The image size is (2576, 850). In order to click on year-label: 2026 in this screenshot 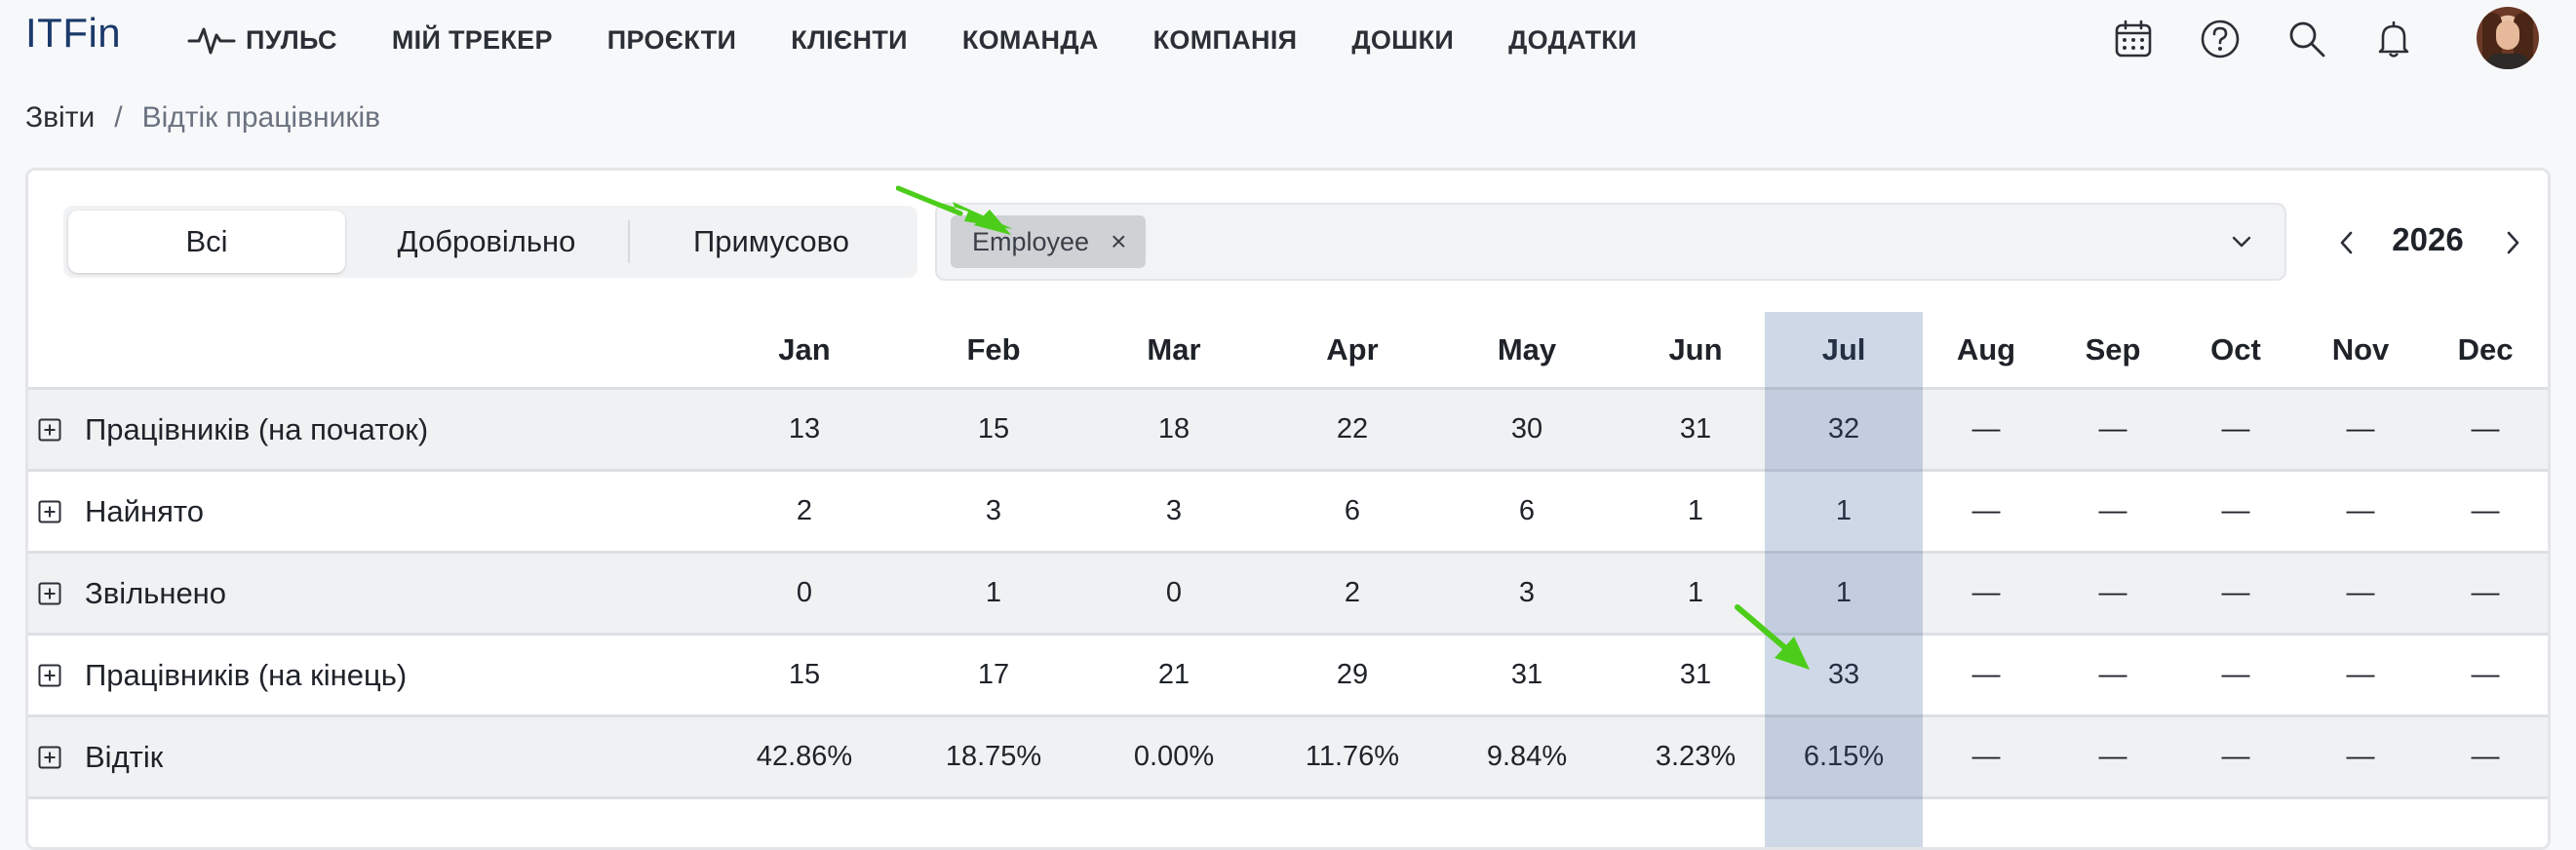, I will do `click(2428, 239)`.